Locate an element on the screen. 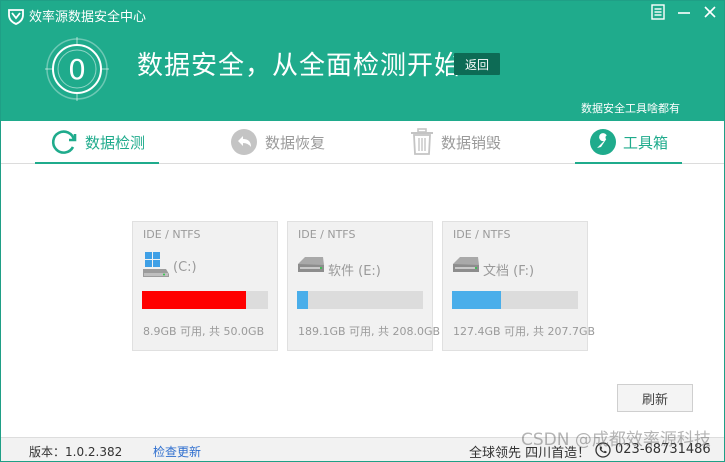 This screenshot has width=725, height=462. tab-bar: 数据检测 数据恢复 数据销毁 工具箱 is located at coordinates (362, 142).